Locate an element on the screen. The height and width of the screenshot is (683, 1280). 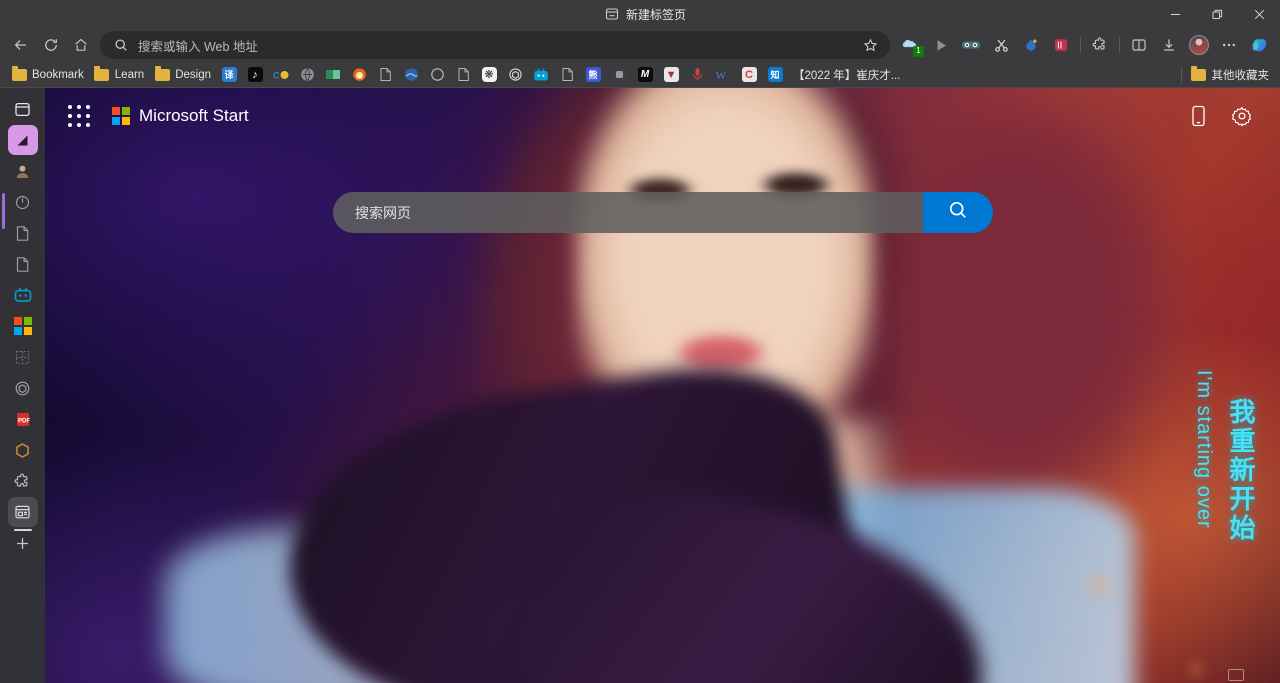
bookmark-zhihu: 知 is located at coordinates (775, 74).